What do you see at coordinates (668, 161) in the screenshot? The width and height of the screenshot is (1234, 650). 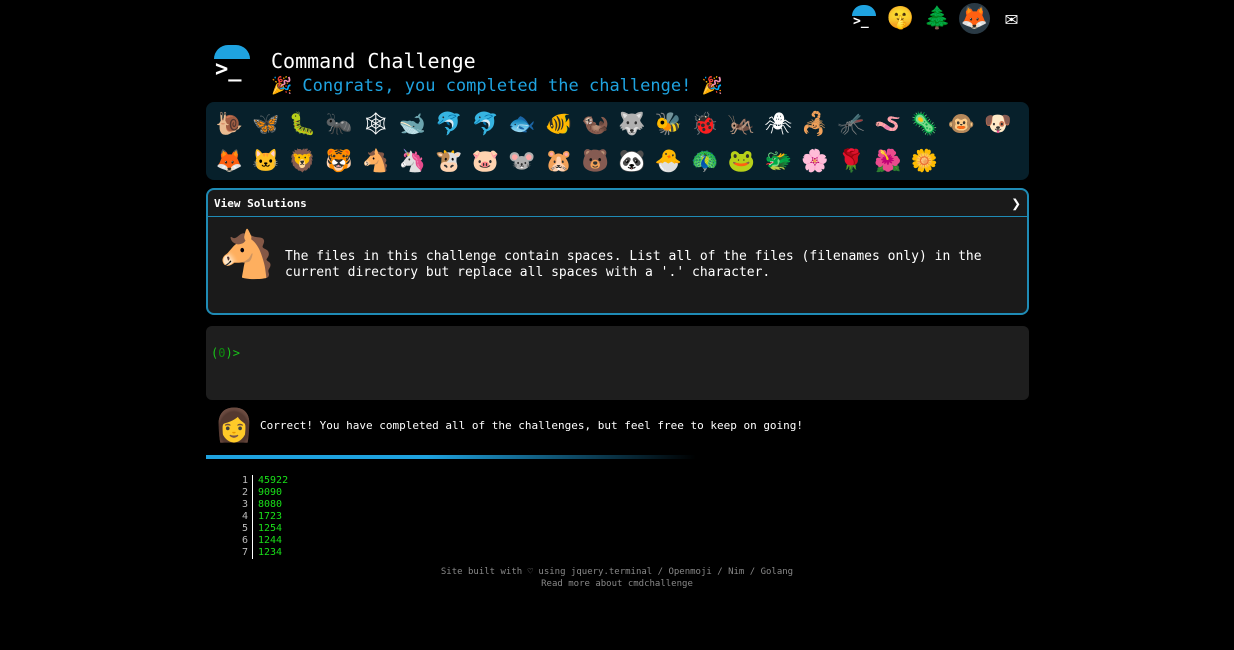 I see `challenge-badge-icon: 🐣` at bounding box center [668, 161].